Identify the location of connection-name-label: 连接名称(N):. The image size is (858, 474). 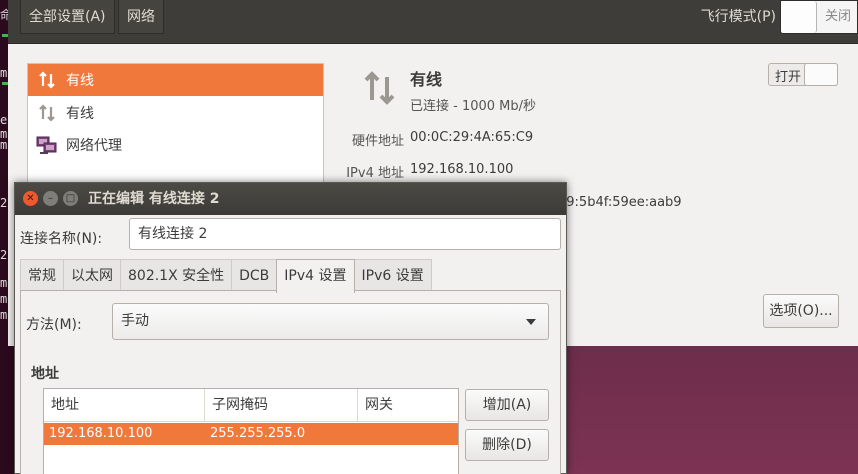
(61, 239).